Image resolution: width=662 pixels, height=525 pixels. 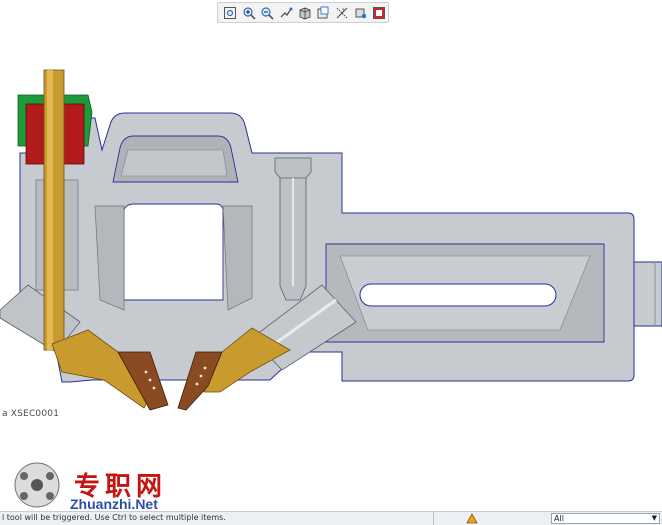 What do you see at coordinates (458, 295) in the screenshot?
I see `slot-hole` at bounding box center [458, 295].